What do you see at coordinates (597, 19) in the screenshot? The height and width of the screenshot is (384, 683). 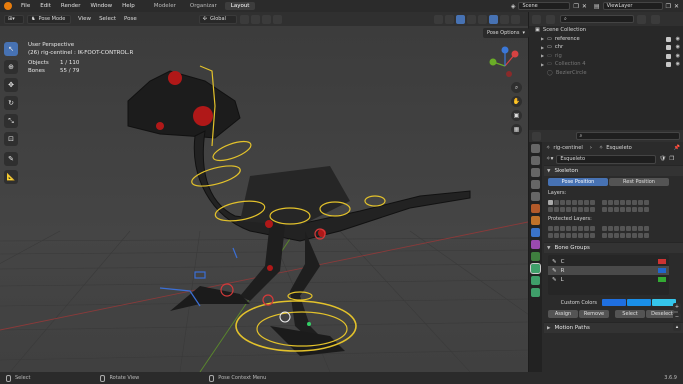 I see `outliner-search-input: ⌕` at bounding box center [597, 19].